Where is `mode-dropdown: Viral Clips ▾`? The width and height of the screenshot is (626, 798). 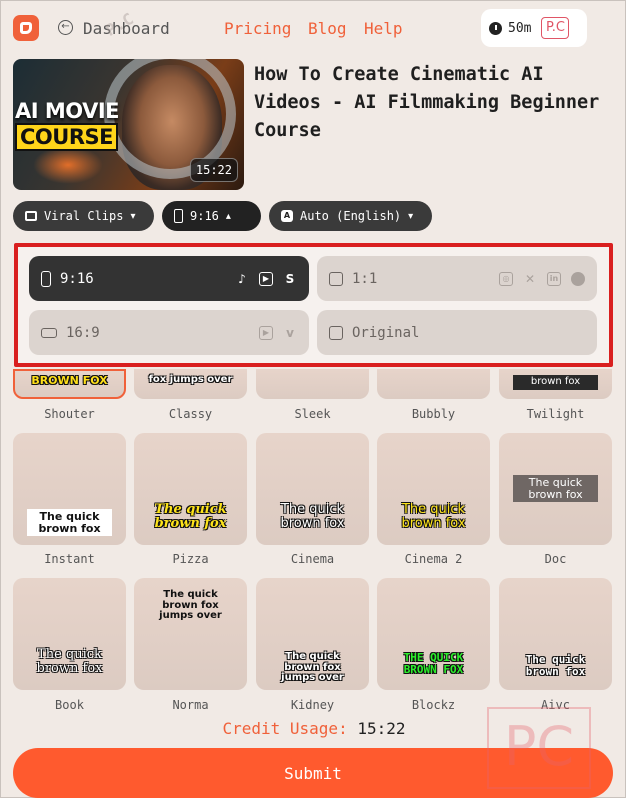 mode-dropdown: Viral Clips ▾ is located at coordinates (83, 216).